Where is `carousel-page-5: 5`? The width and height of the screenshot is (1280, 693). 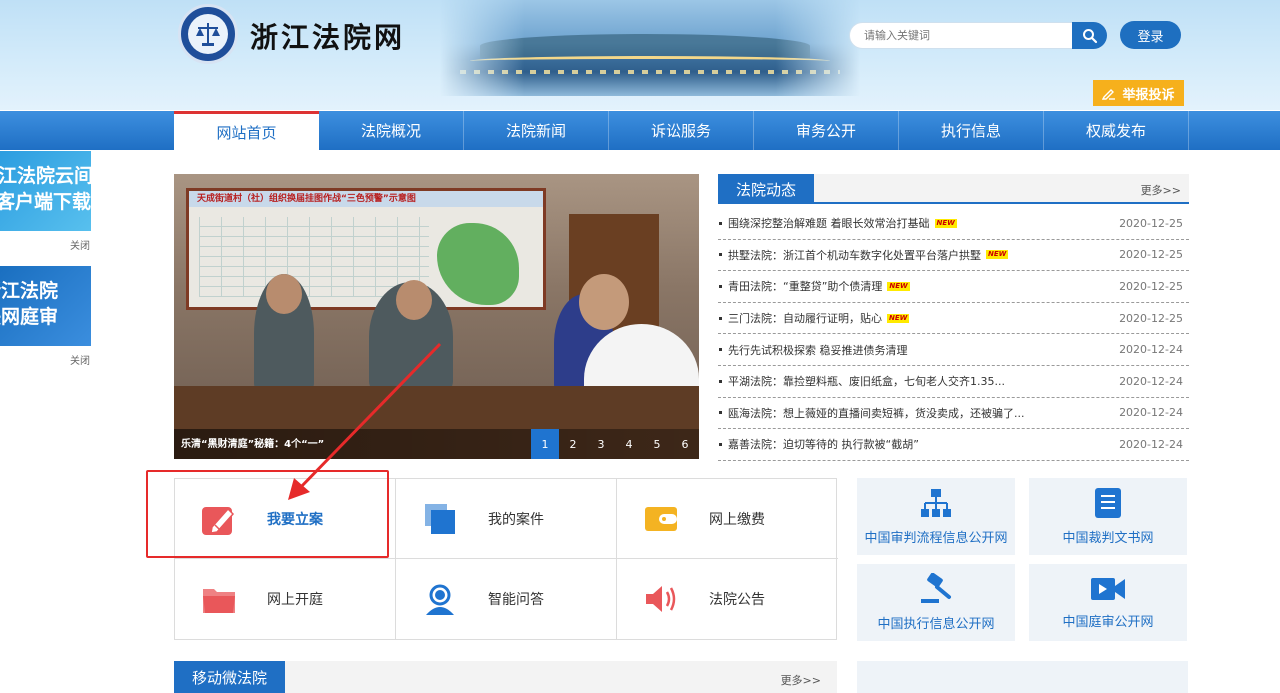
carousel-page-5: 5 is located at coordinates (657, 444).